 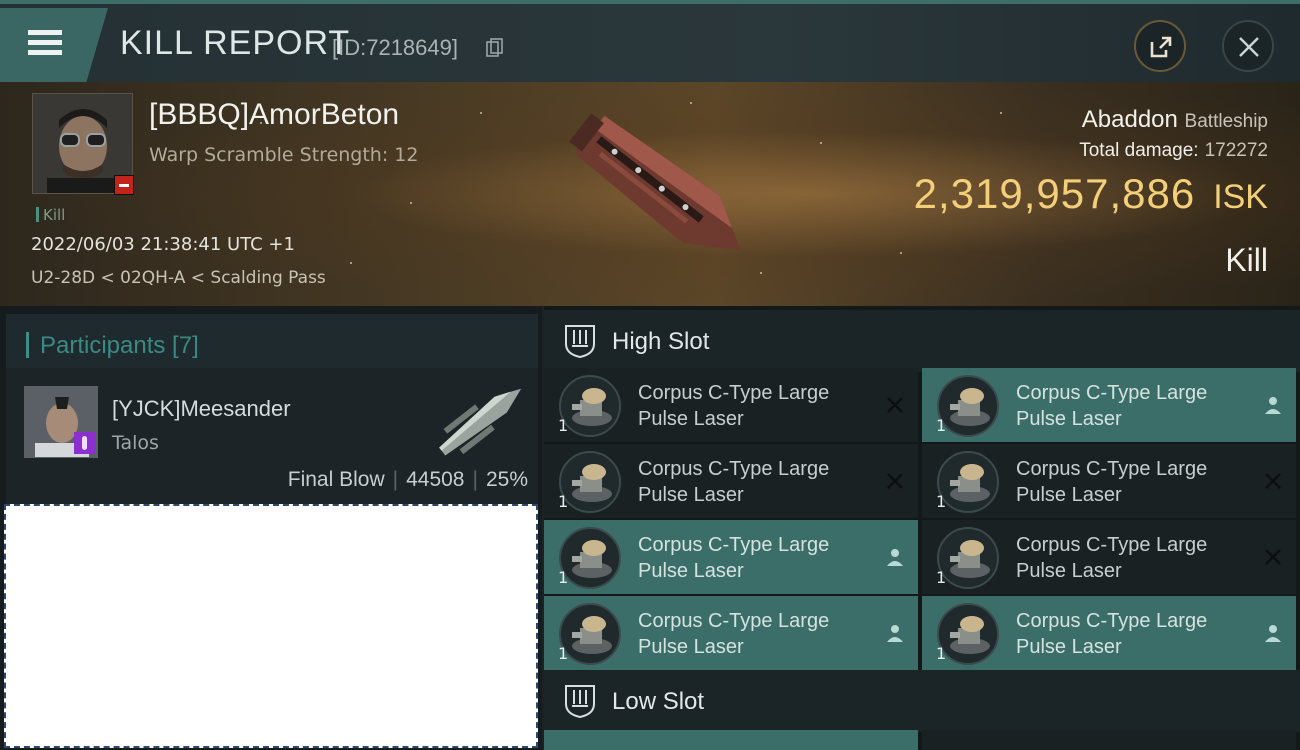 I want to click on export-button, so click(x=1160, y=46).